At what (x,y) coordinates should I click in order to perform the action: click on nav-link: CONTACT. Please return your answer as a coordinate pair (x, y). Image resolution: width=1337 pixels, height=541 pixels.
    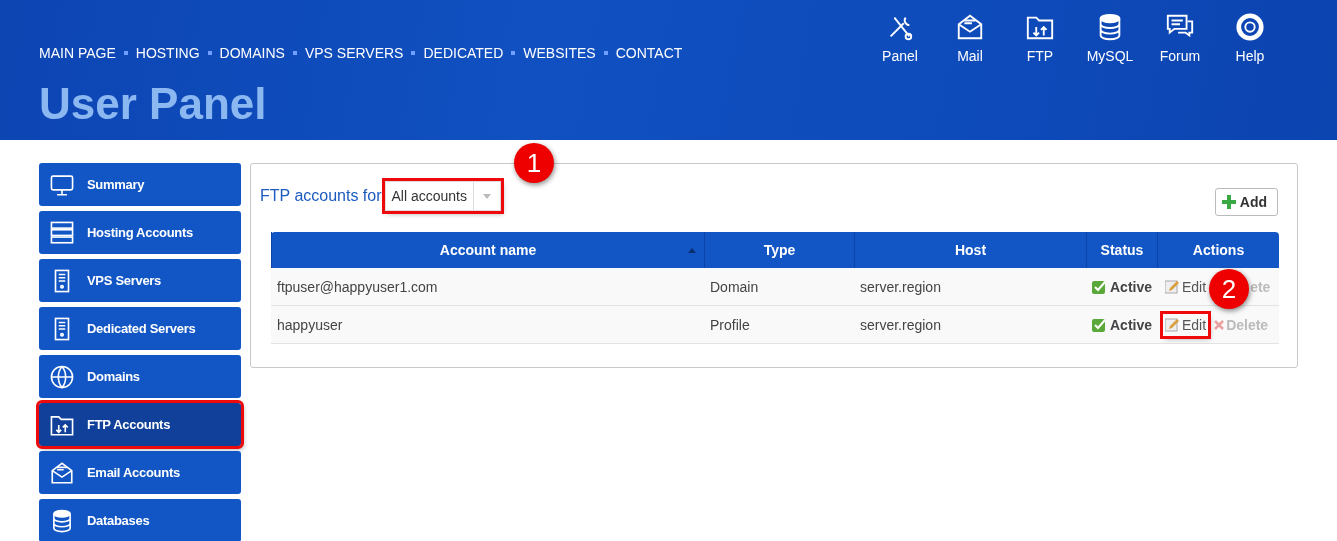
    Looking at the image, I should click on (649, 53).